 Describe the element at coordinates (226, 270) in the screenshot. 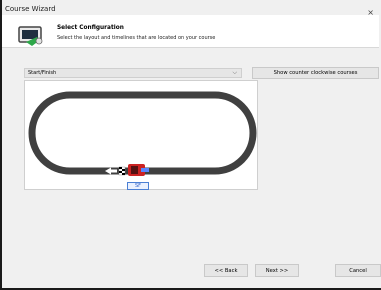

I see `back-button: << Back` at that location.